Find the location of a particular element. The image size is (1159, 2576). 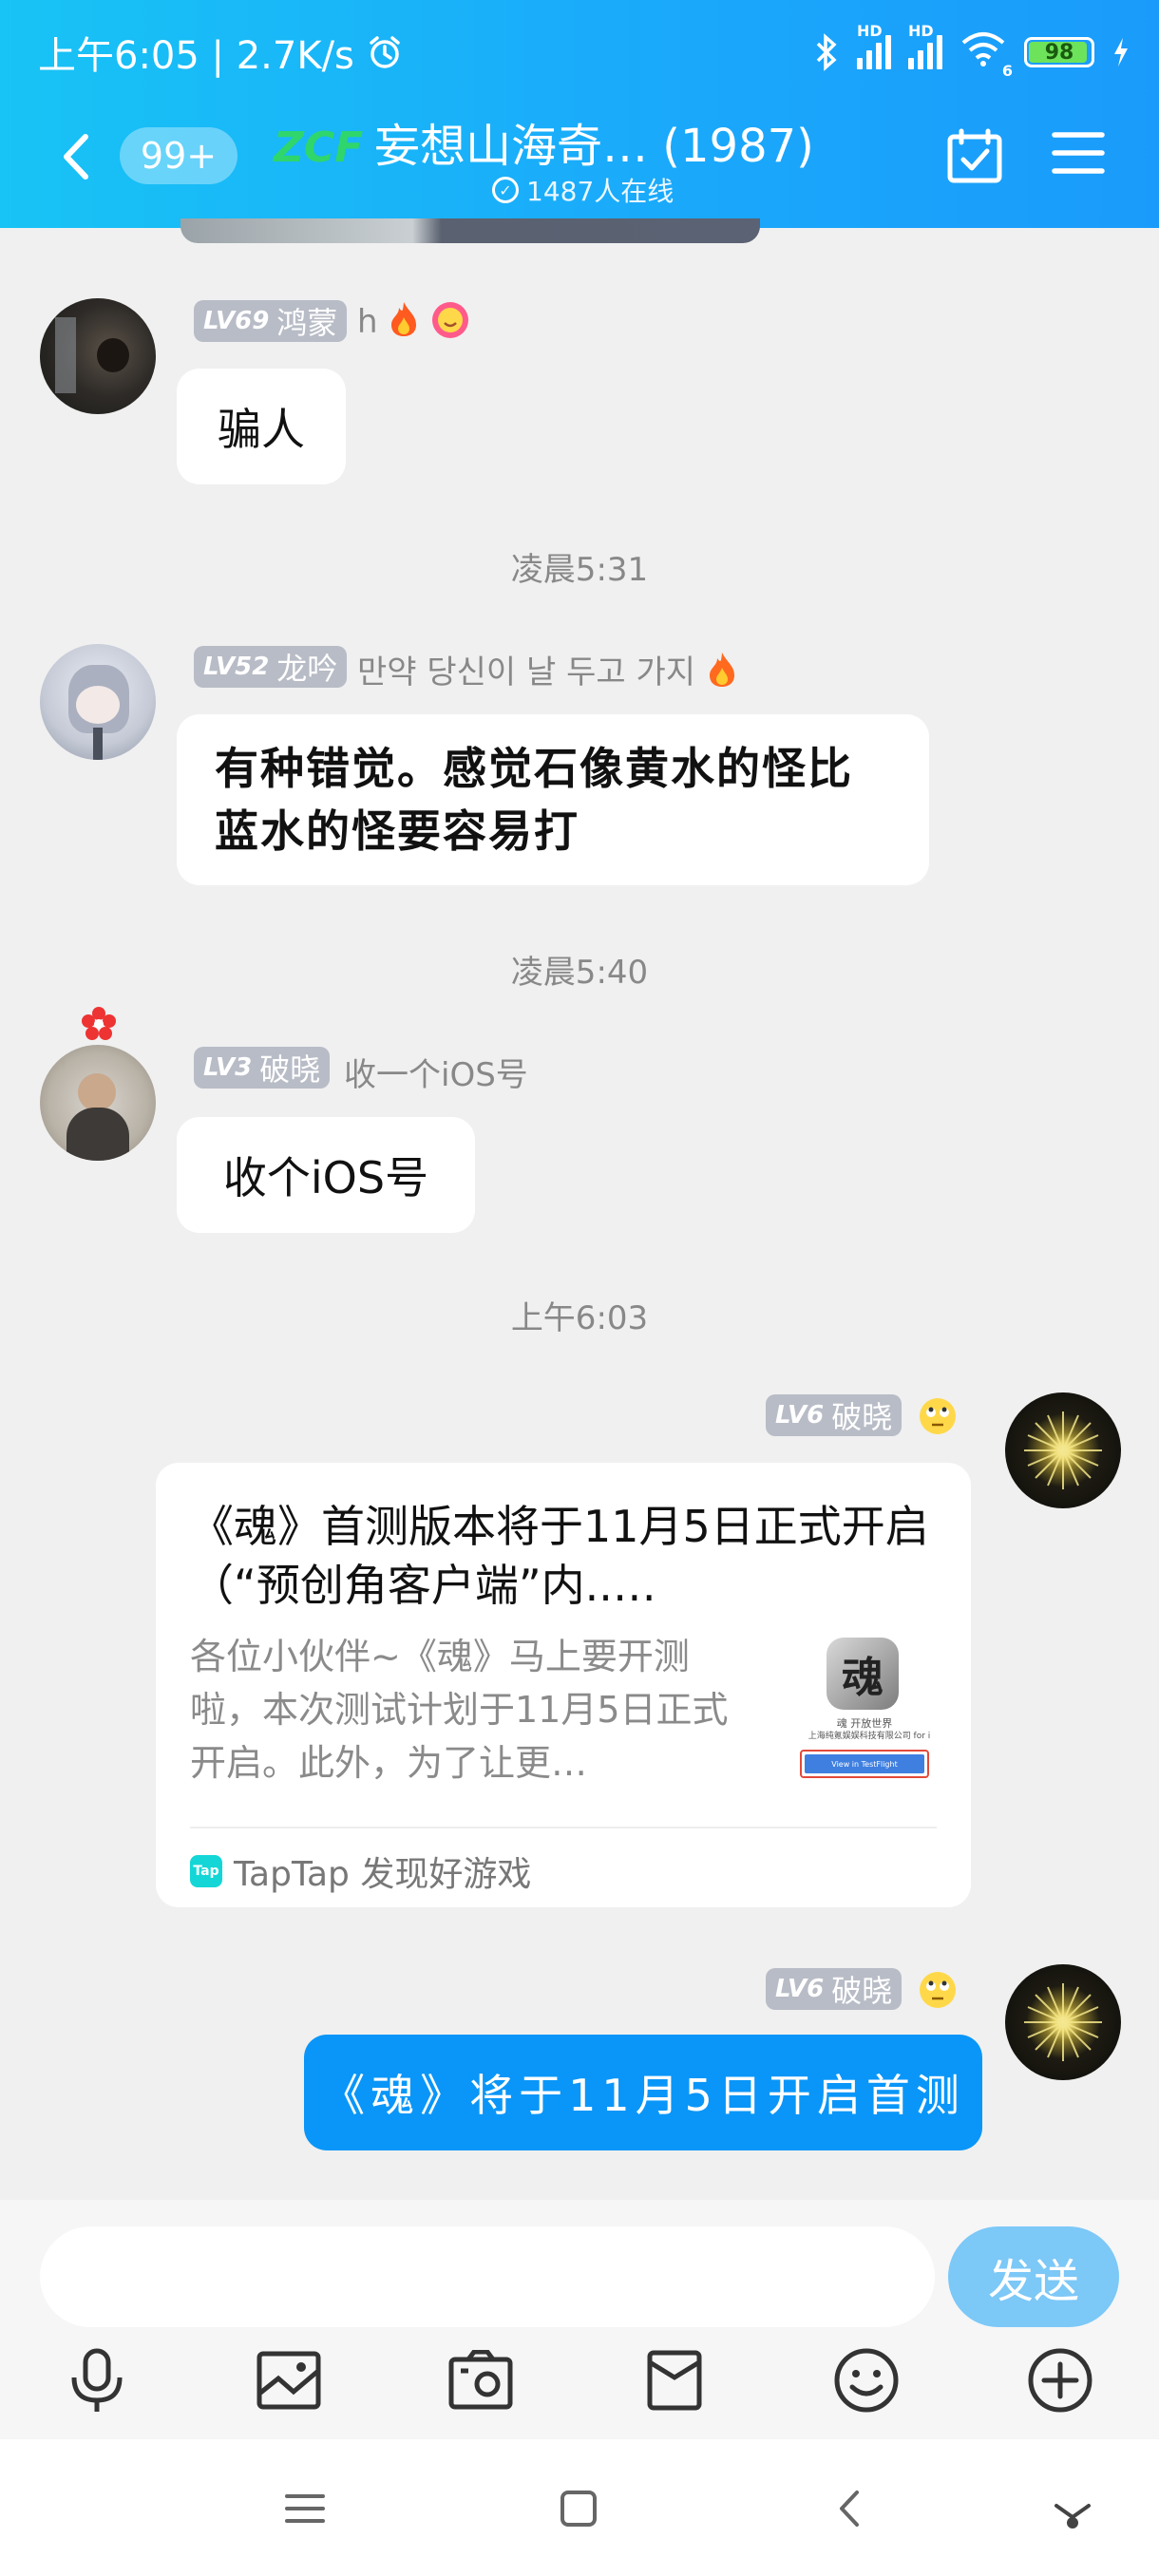

status-bar: 上午6:05 | 2.7K/s HD HD 6 98 is located at coordinates (584, 51).